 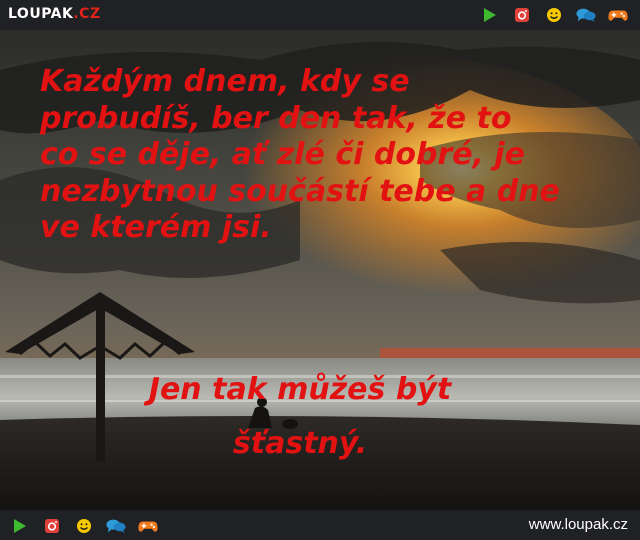 I want to click on bottom-icon-bar, so click(x=84, y=526).